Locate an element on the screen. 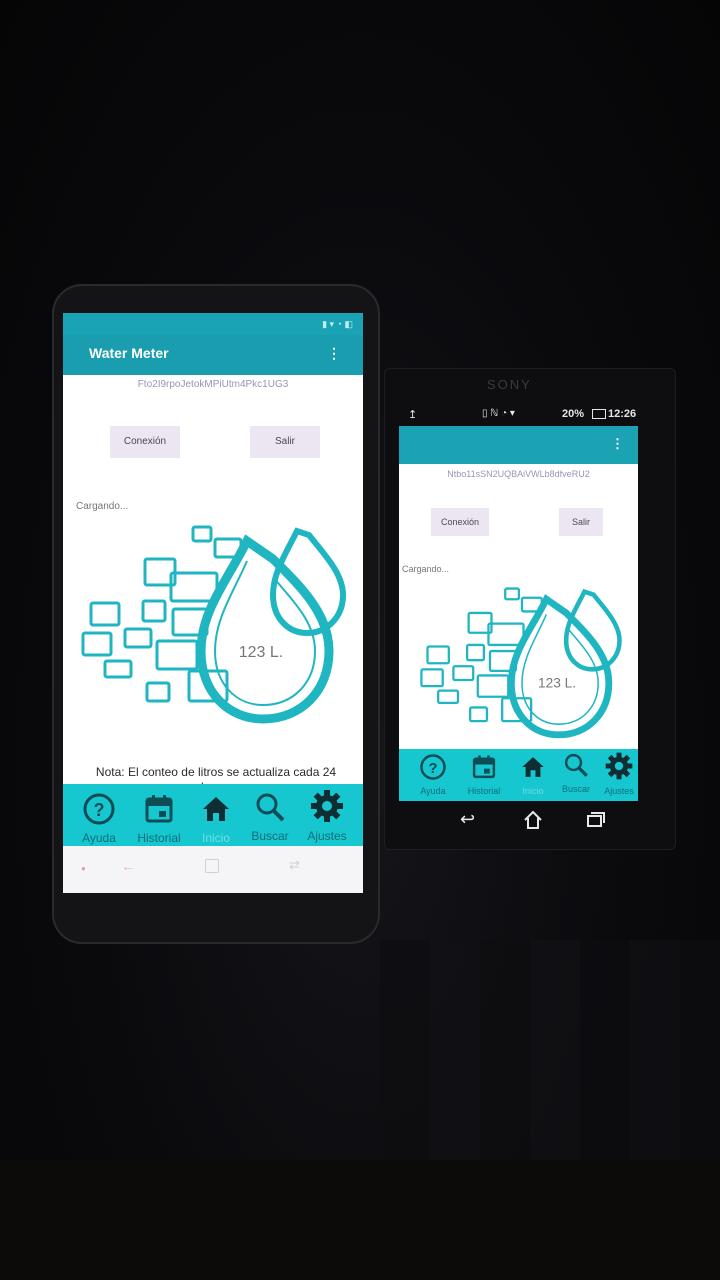 The height and width of the screenshot is (1280, 720). battery-percent: 20% is located at coordinates (573, 414).